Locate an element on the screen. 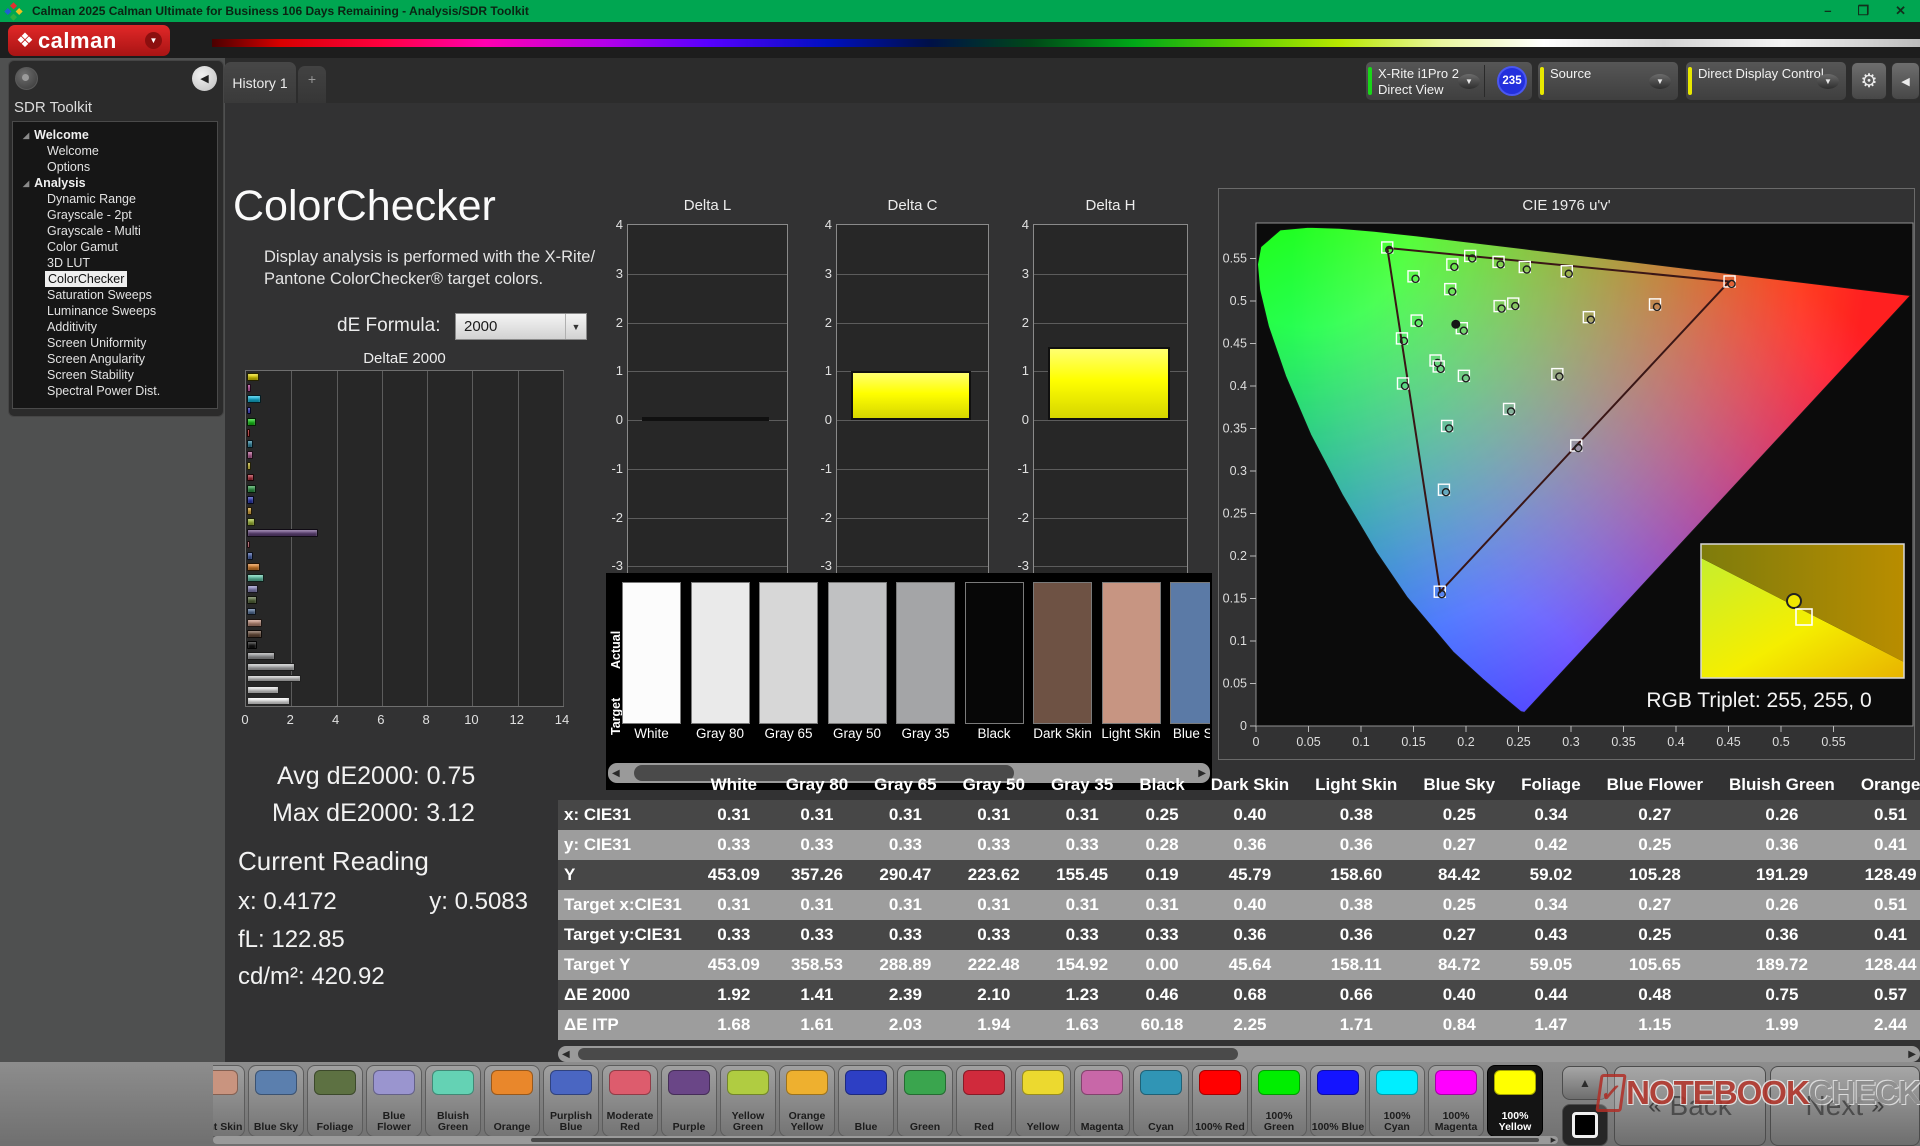 This screenshot has width=1920, height=1146. cie-y-tick: 0.2 is located at coordinates (1238, 556).